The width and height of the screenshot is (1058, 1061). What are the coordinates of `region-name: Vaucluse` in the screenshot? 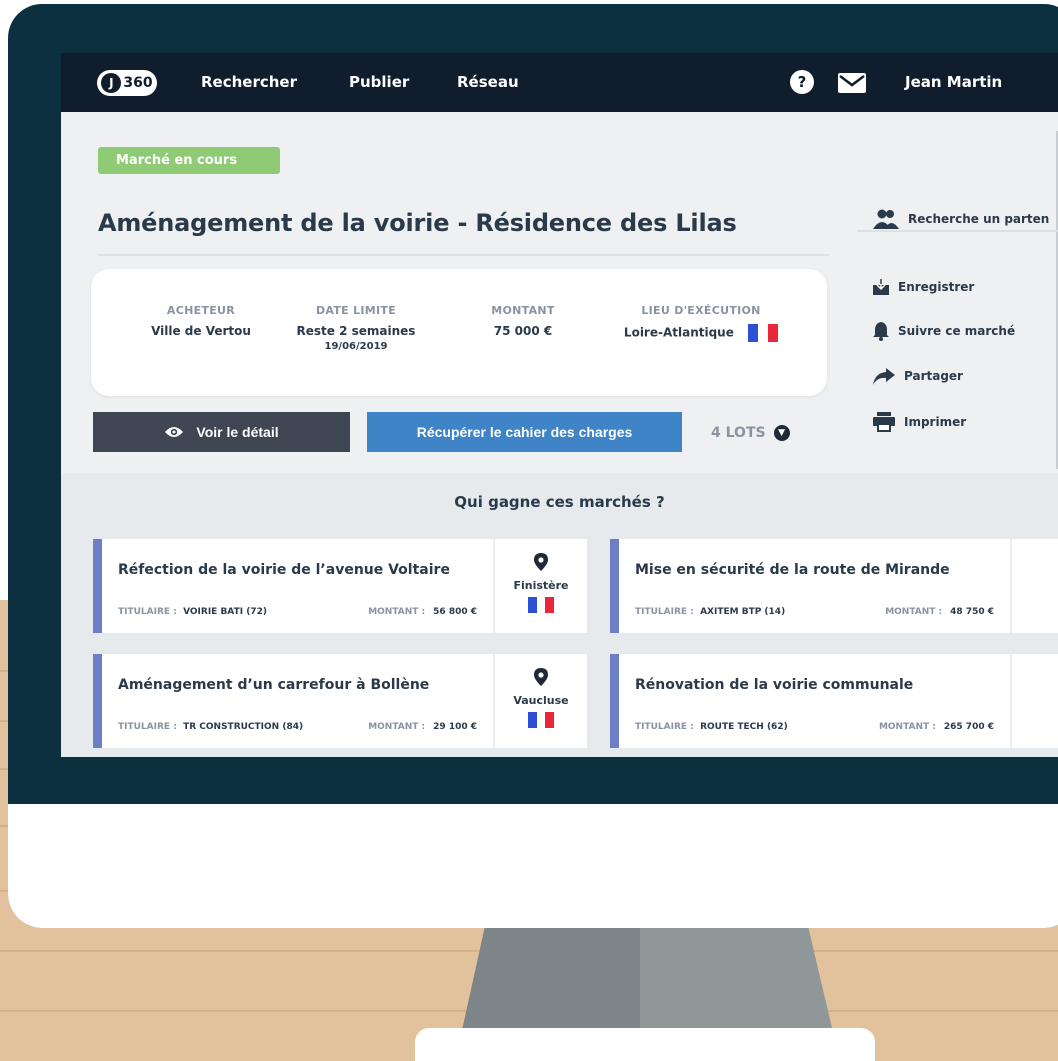 It's located at (541, 700).